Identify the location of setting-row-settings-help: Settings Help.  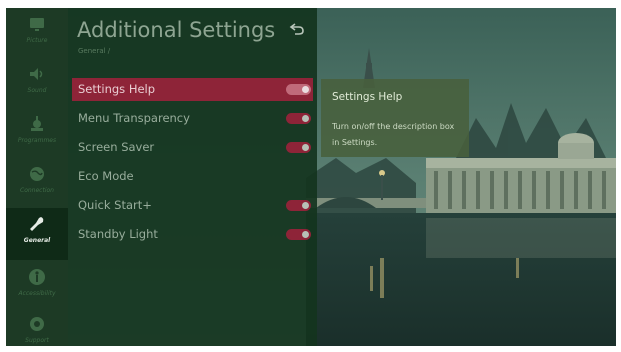
(192, 89).